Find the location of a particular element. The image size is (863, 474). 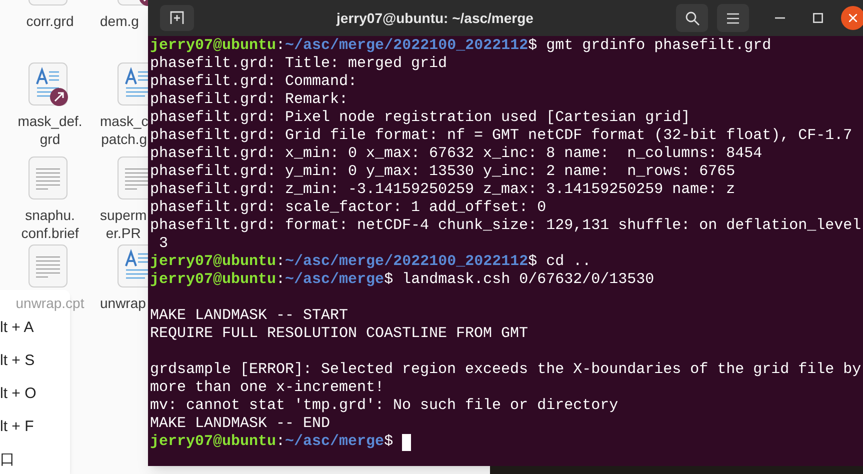

terminal-line: more than one x-increment! is located at coordinates (267, 388).